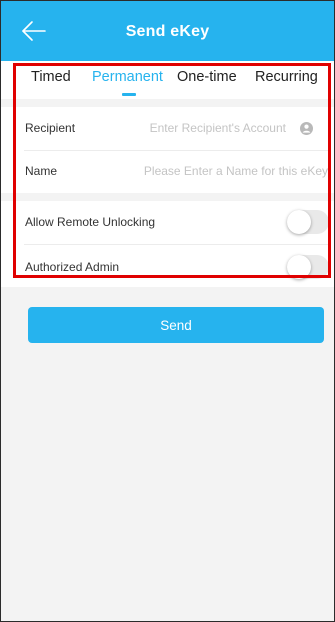 The height and width of the screenshot is (622, 335). I want to click on active-tab-indicator, so click(129, 94).